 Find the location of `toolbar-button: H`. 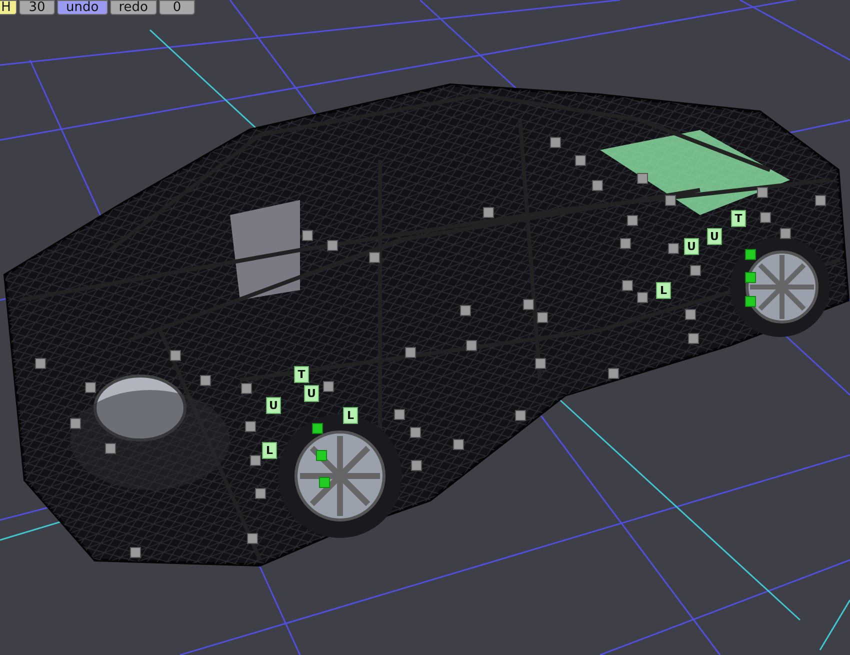

toolbar-button: H is located at coordinates (8, 7).